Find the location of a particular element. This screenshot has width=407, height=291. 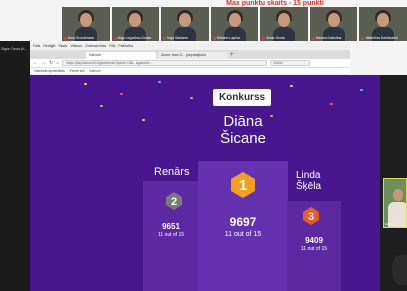

menu-item: Skats is located at coordinates (62, 46).